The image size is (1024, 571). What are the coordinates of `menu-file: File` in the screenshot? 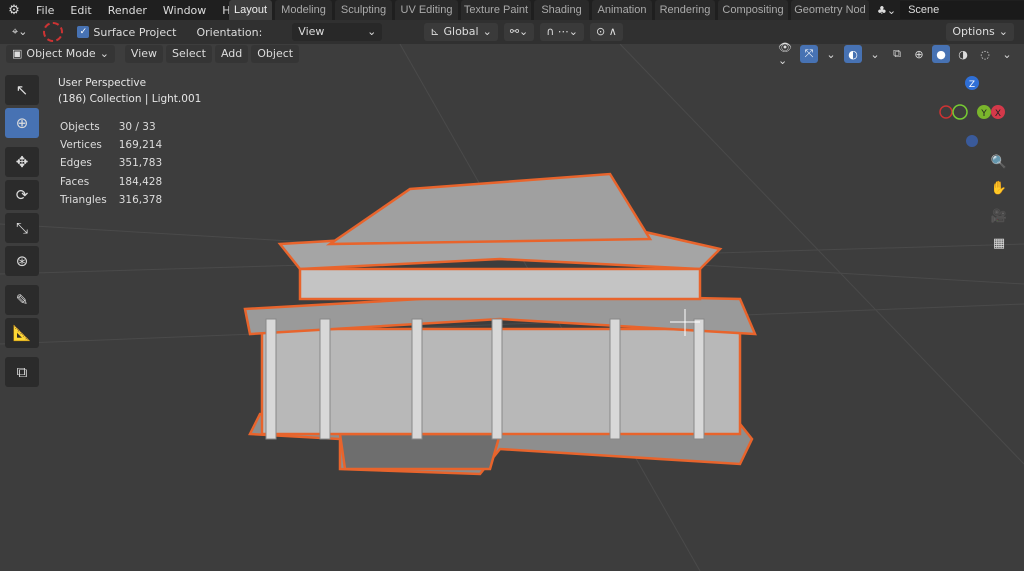 It's located at (45, 10).